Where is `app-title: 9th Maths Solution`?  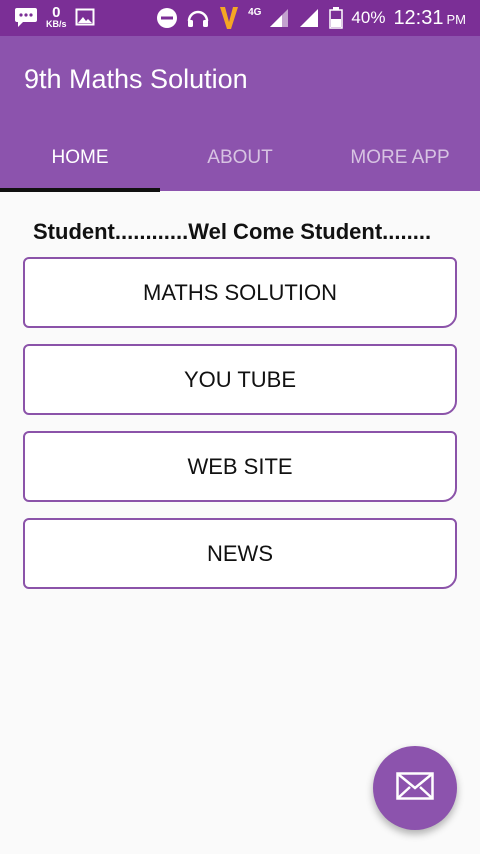
app-title: 9th Maths Solution is located at coordinates (136, 79).